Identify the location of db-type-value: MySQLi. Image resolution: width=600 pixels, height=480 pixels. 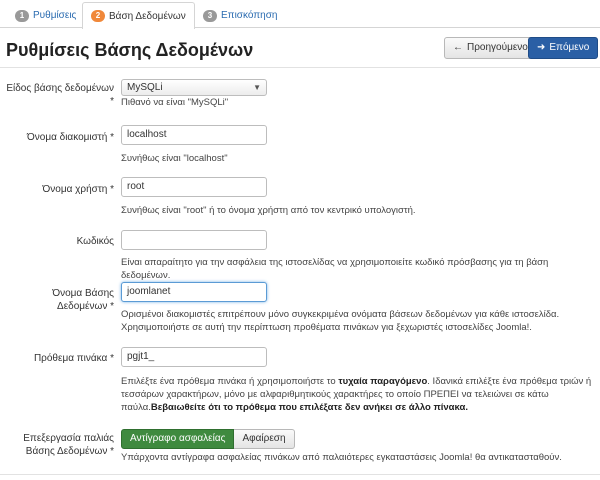
(145, 87).